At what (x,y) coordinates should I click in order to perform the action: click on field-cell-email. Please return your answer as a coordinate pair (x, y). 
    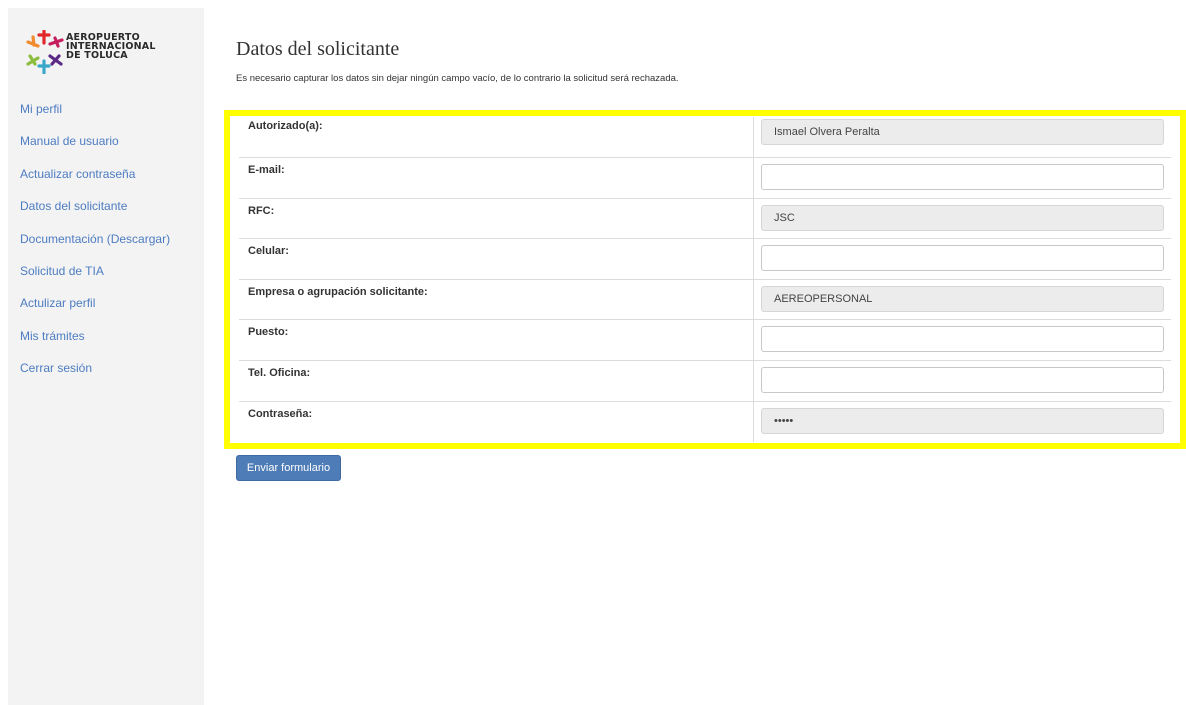
    Looking at the image, I should click on (962, 178).